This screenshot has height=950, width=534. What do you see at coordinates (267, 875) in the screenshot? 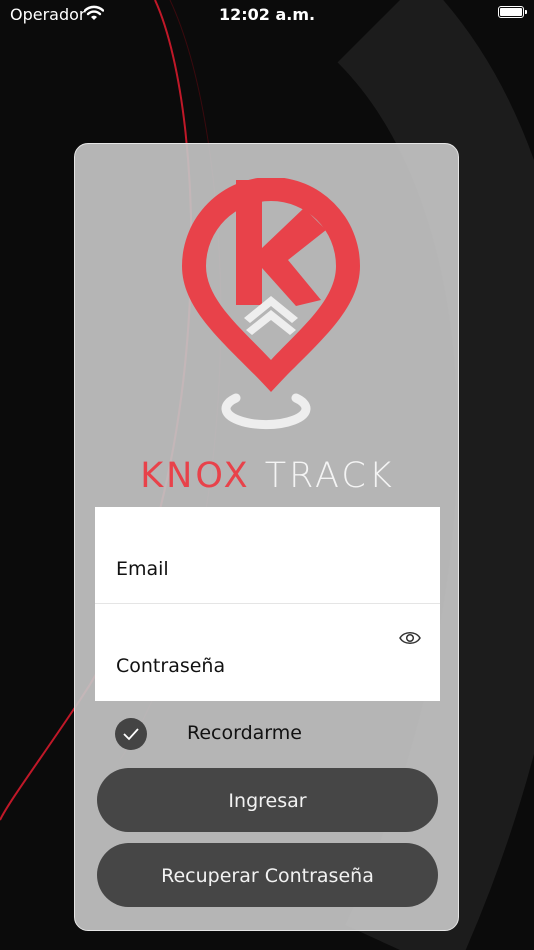
I see `recover-password-button: Recuperar Contraseña` at bounding box center [267, 875].